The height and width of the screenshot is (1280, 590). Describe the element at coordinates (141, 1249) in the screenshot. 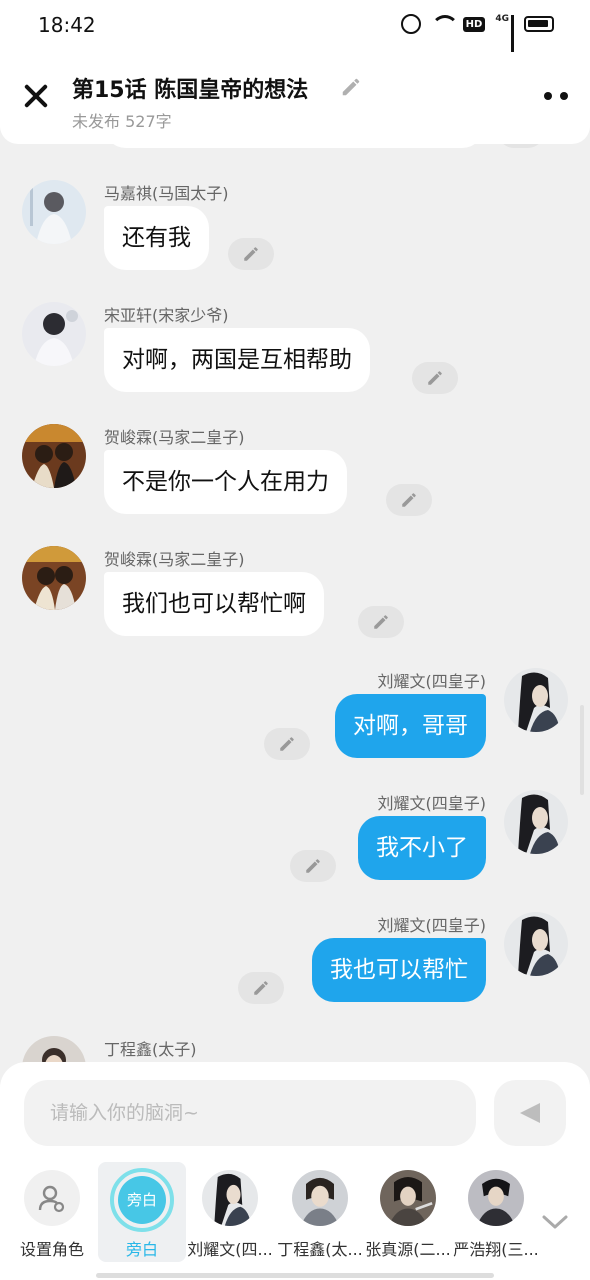

I see `role-label: 旁白` at that location.